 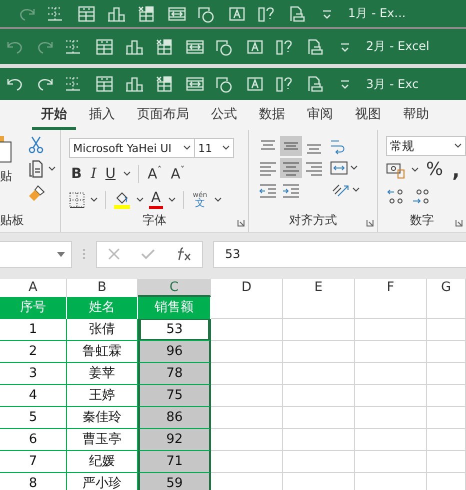 I want to click on formula-input: 53, so click(x=339, y=254).